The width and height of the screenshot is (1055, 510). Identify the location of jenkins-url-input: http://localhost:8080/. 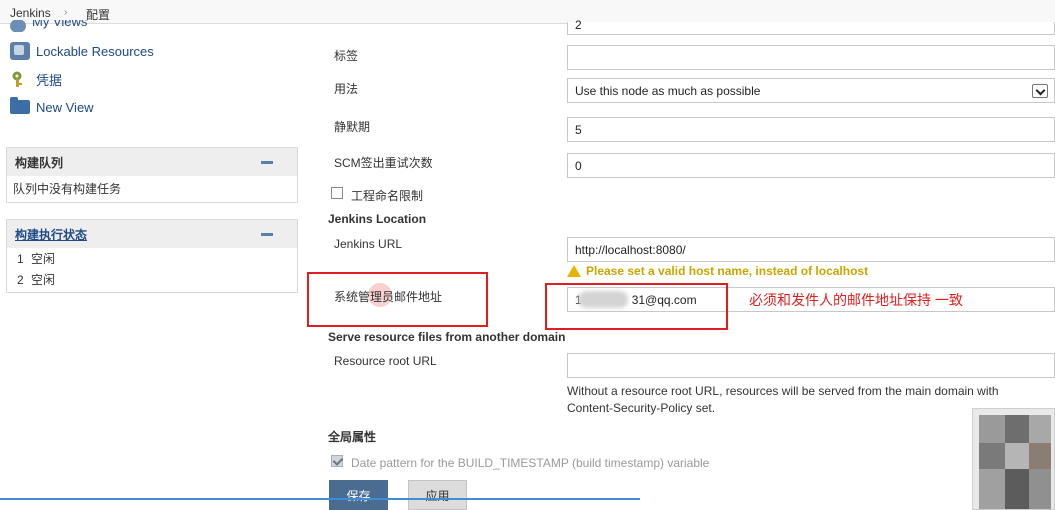
(811, 249).